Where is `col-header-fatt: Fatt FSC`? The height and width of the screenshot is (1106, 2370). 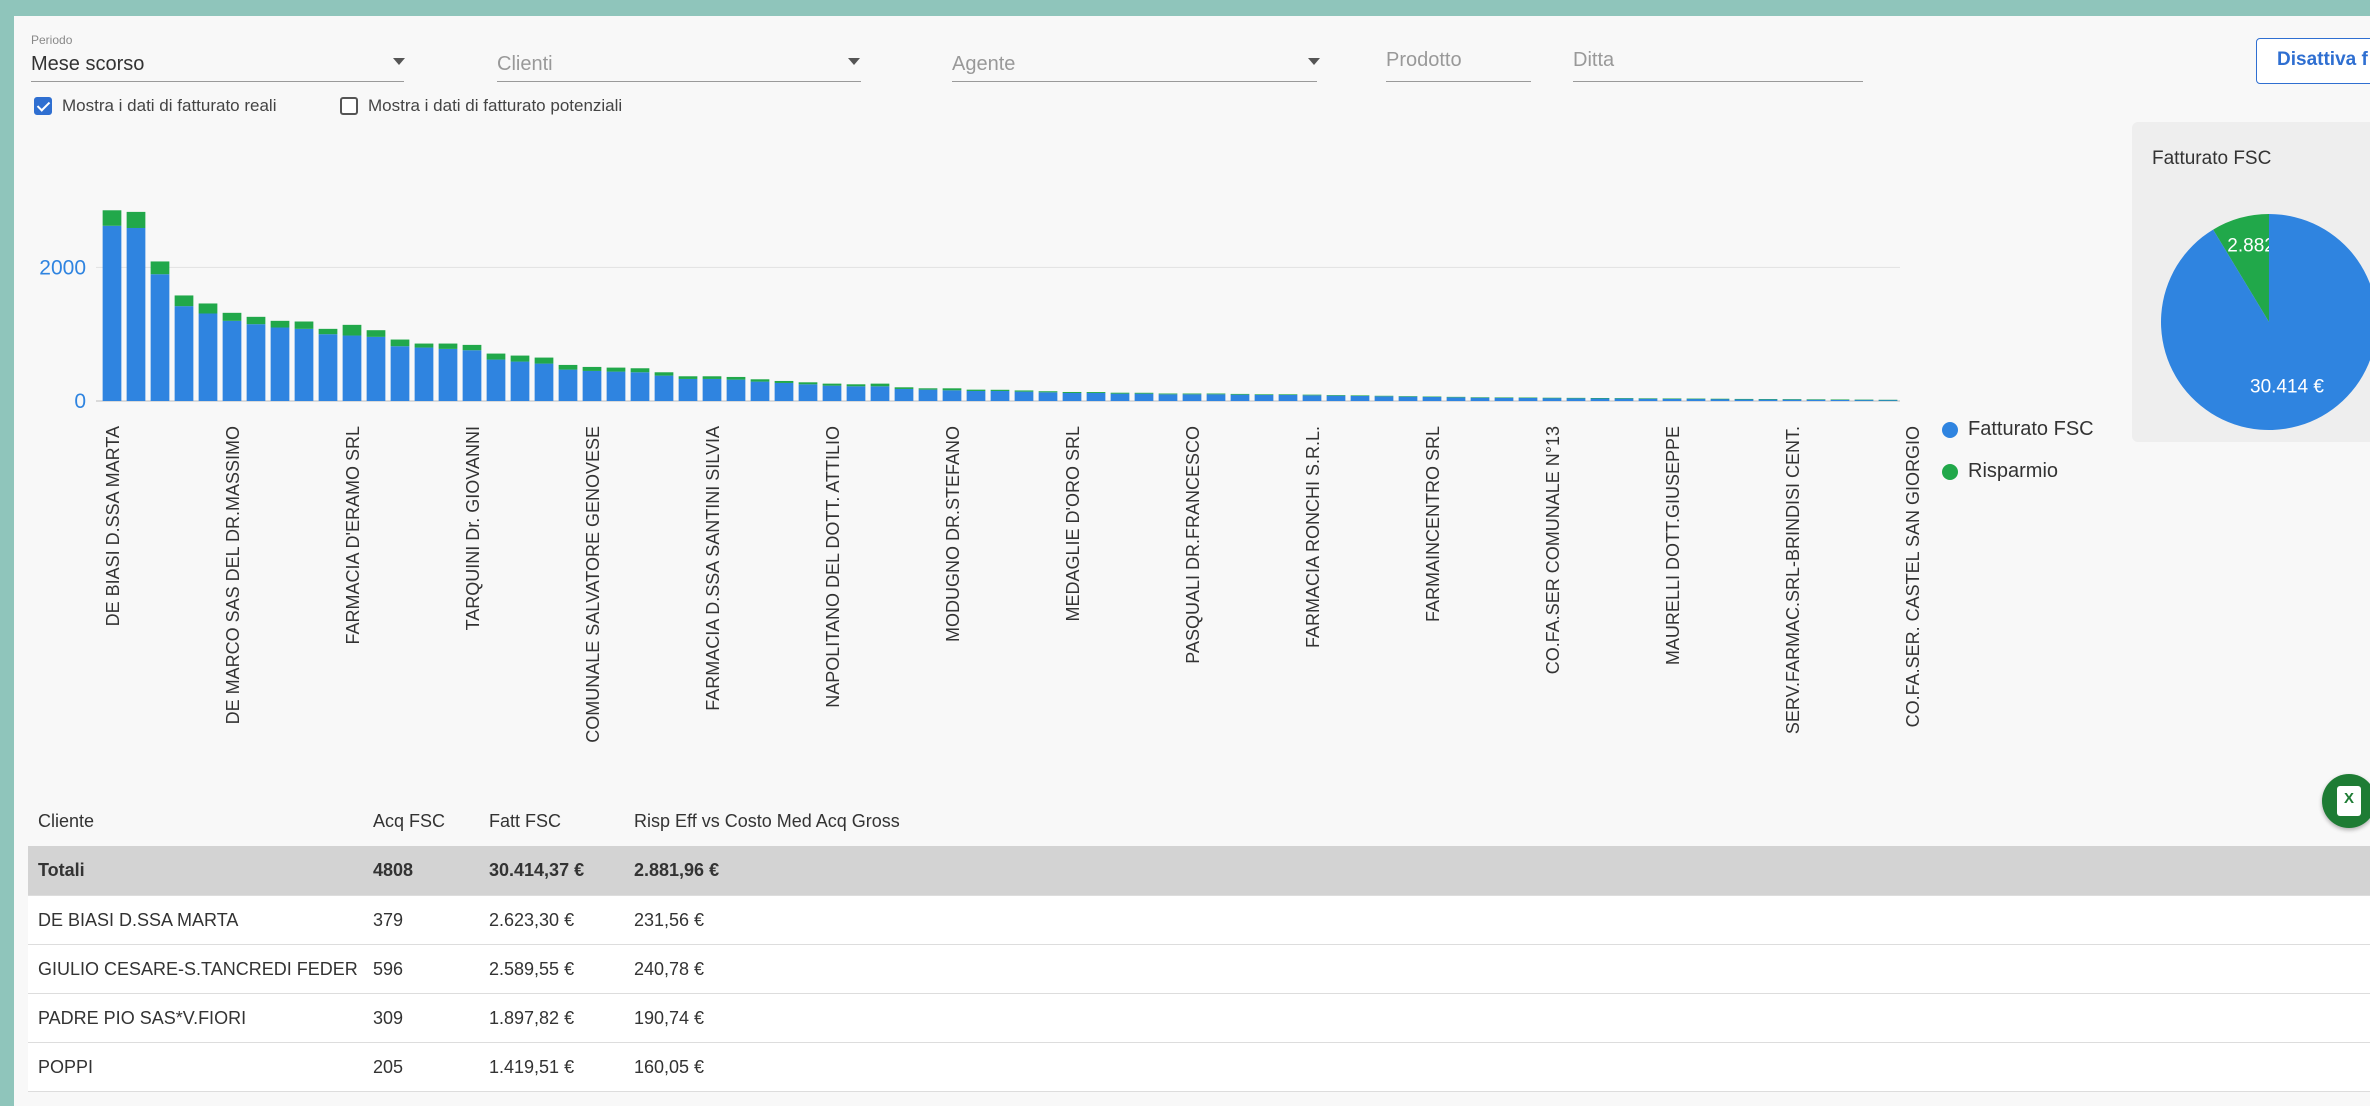
col-header-fatt: Fatt FSC is located at coordinates (551, 821).